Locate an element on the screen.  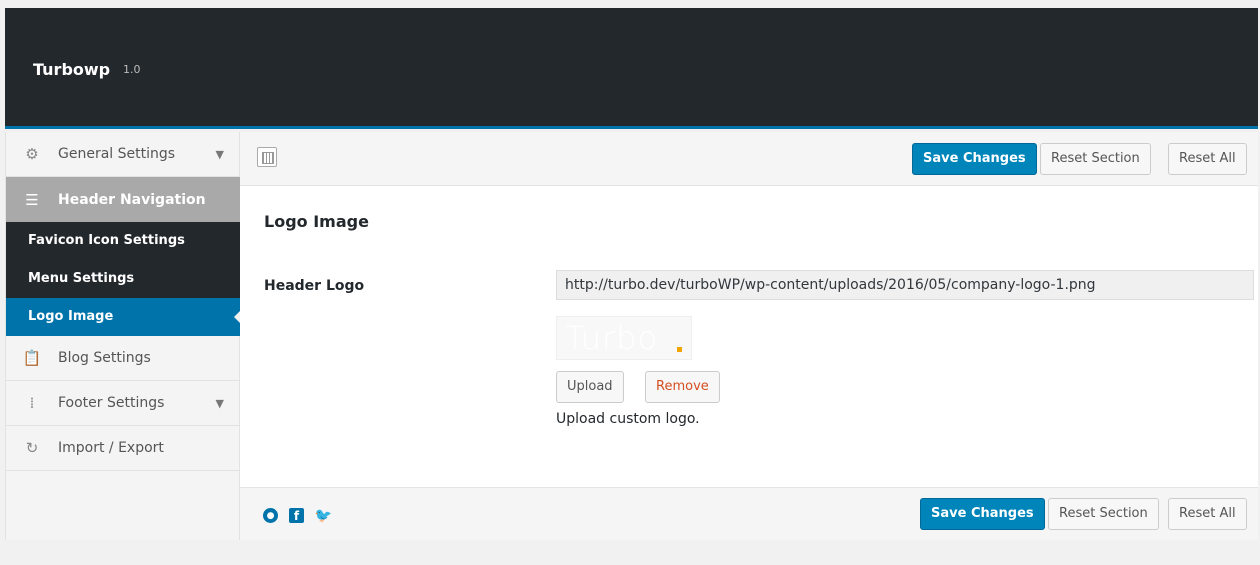
section-title: Logo Image is located at coordinates (316, 221).